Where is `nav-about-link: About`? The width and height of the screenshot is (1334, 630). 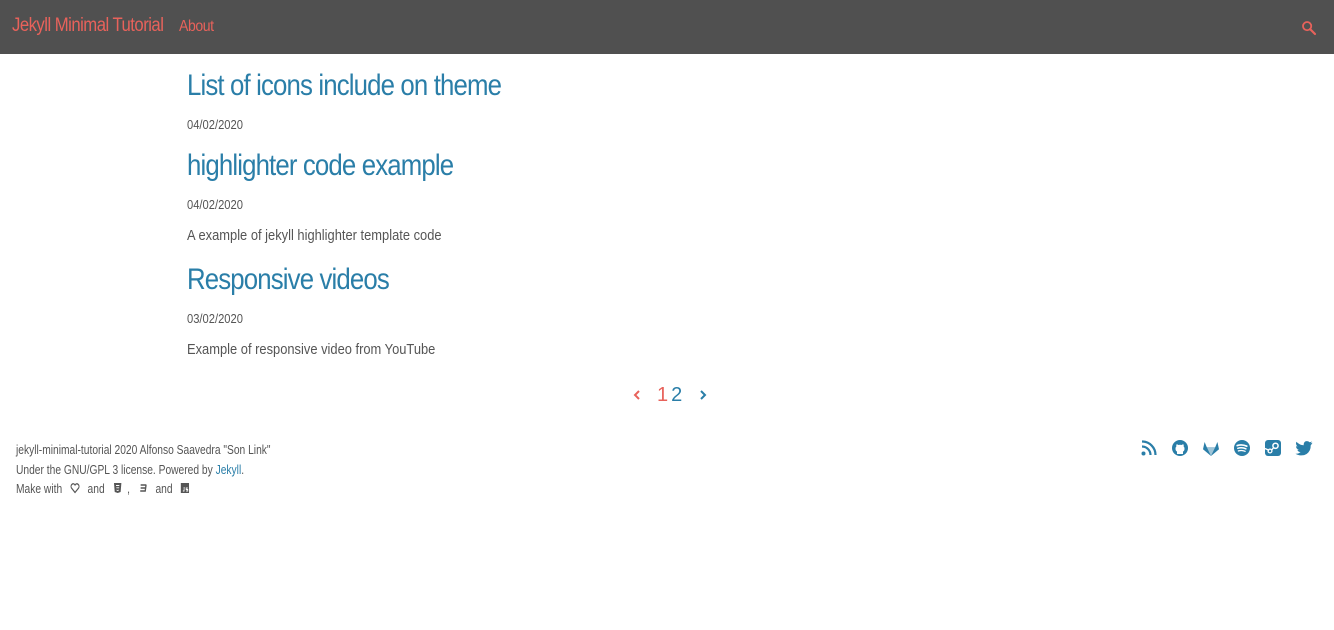 nav-about-link: About is located at coordinates (196, 27).